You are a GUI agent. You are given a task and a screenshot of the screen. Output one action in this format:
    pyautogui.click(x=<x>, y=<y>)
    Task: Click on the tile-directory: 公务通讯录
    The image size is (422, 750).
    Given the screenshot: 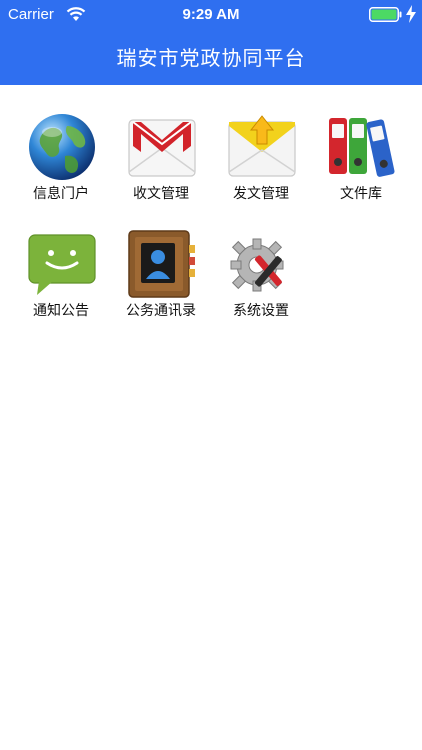 What is the action you would take?
    pyautogui.click(x=150, y=260)
    